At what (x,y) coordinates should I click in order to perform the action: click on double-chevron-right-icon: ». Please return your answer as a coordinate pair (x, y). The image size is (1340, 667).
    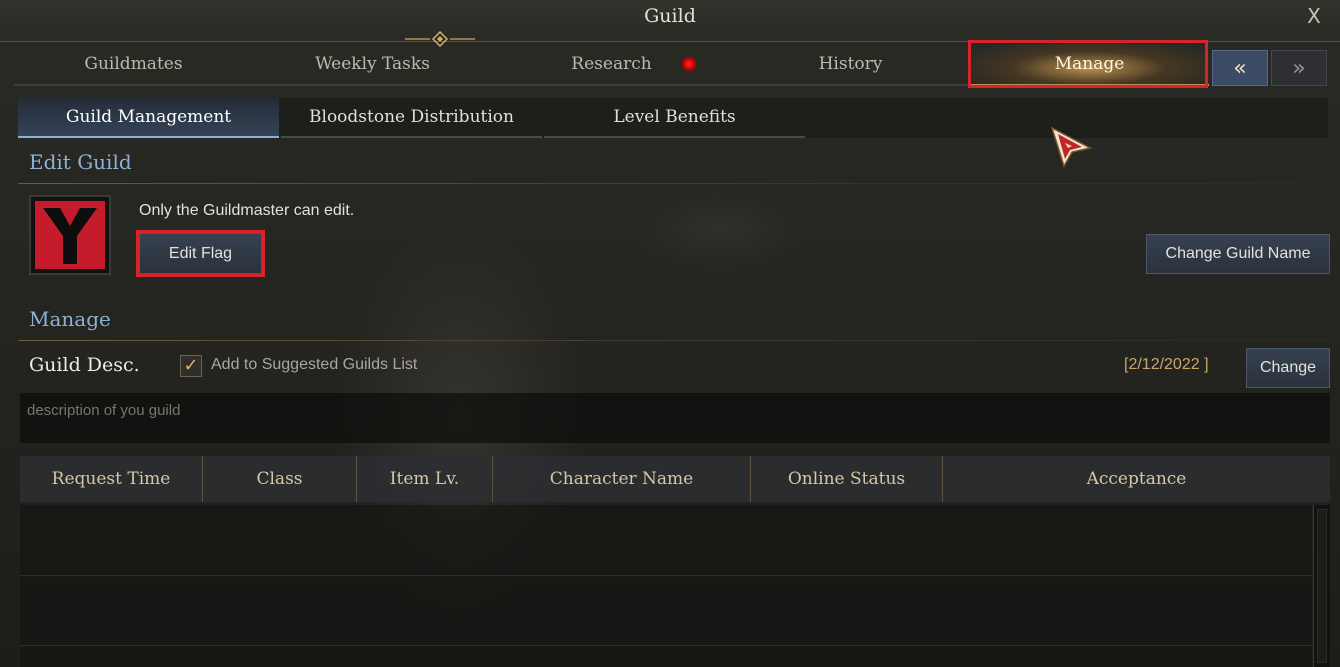
    Looking at the image, I should click on (1299, 68).